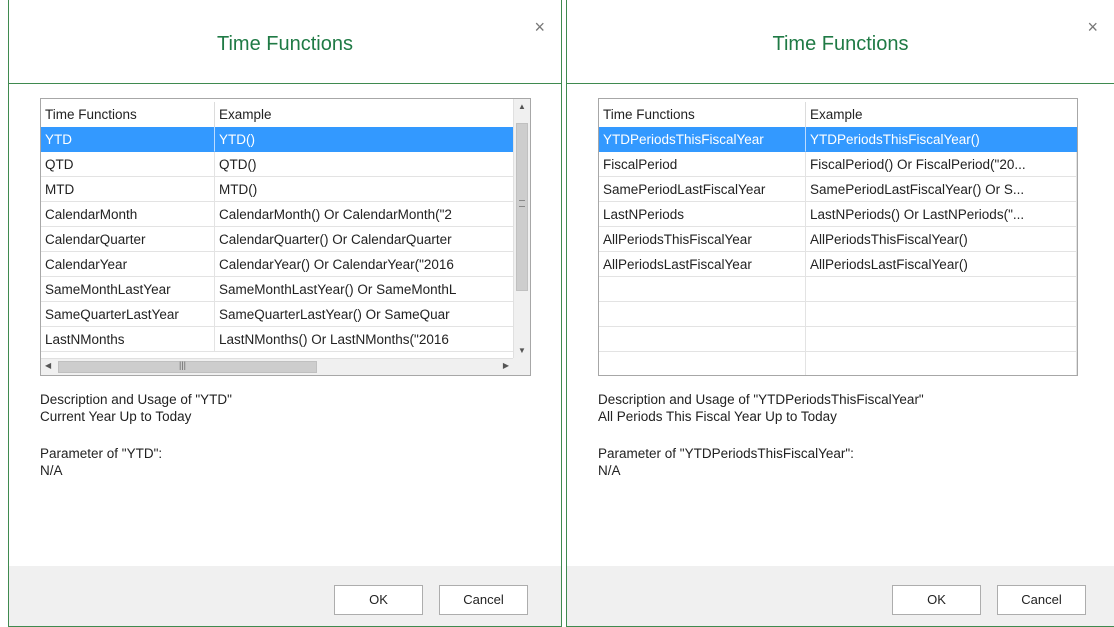 This screenshot has width=1114, height=627. I want to click on parameter-heading: Parameter of "YTDPeriodsThisFiscalYear":, so click(726, 453).